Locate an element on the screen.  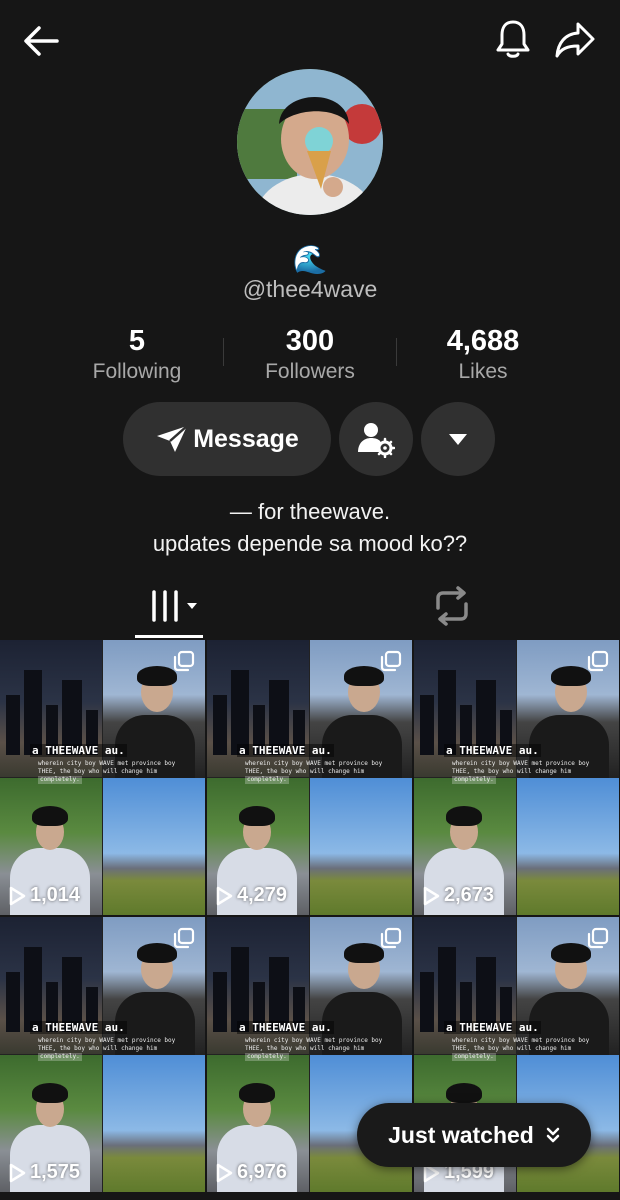
view-count-value: 6,976 is located at coordinates (262, 1172).